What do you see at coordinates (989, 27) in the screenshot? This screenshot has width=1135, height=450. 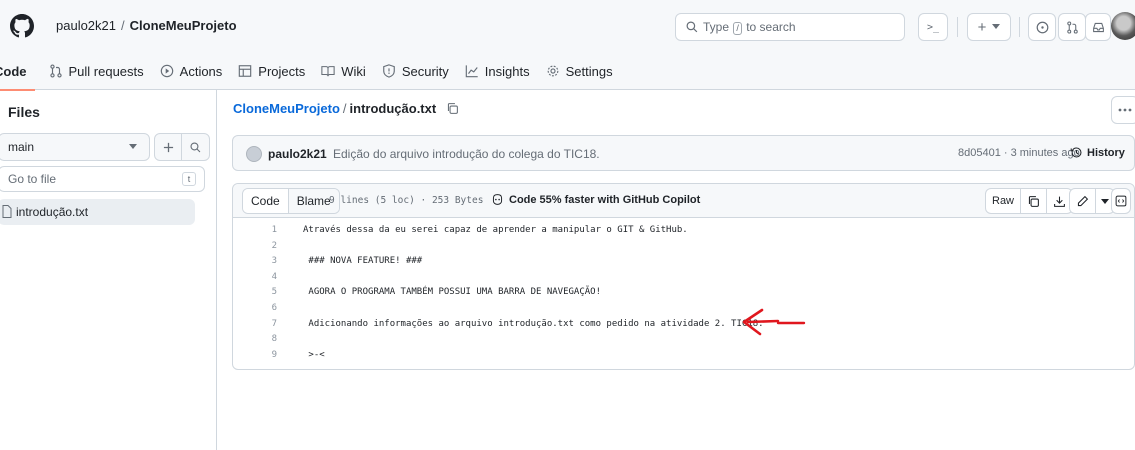 I see `create-new-button: +` at bounding box center [989, 27].